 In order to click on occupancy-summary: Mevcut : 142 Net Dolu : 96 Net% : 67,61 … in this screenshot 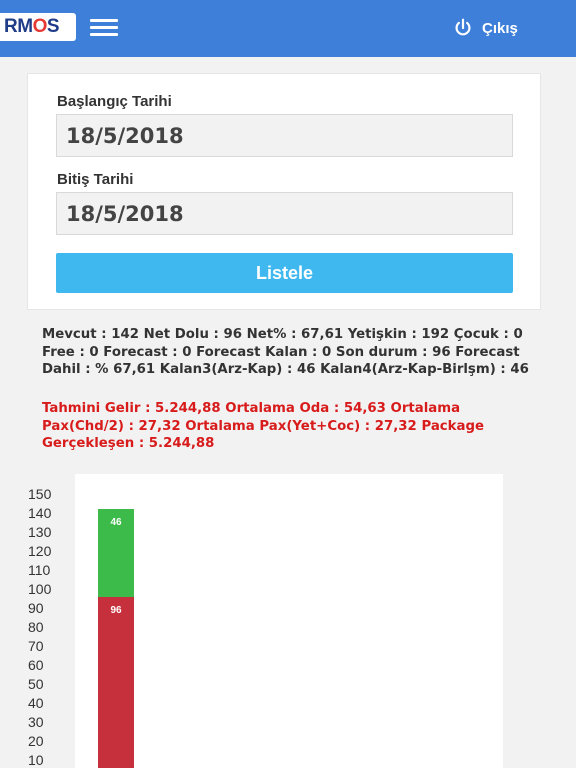, I will do `click(285, 352)`.